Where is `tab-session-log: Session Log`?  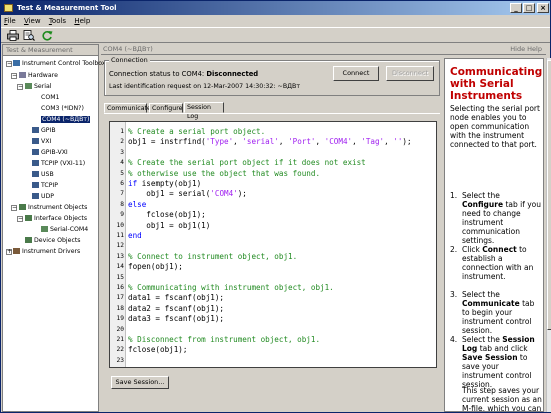 tab-session-log: Session Log is located at coordinates (204, 111).